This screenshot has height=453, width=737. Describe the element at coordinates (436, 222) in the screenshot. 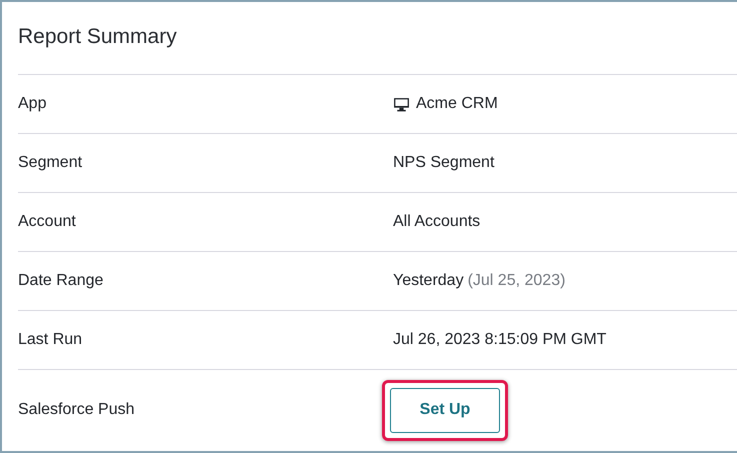

I see `field-value: All Accounts` at that location.